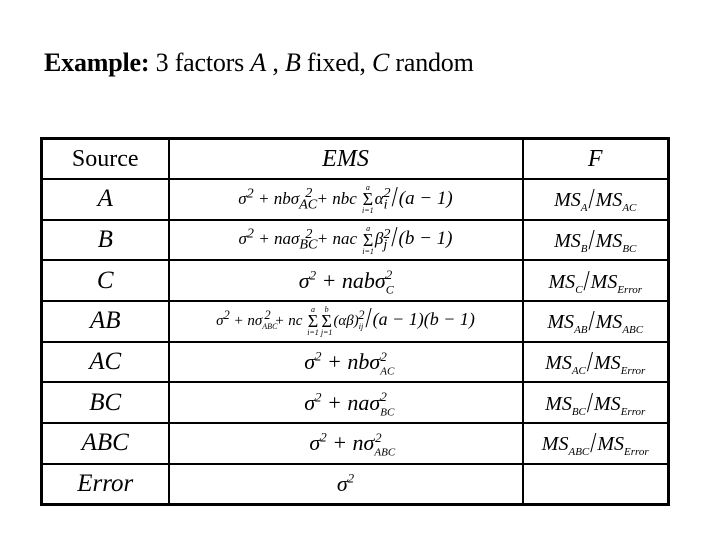  What do you see at coordinates (105, 403) in the screenshot?
I see `source-cell: BC` at bounding box center [105, 403].